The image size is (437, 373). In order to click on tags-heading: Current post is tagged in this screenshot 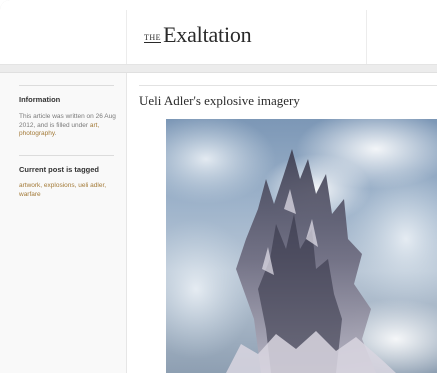, I will do `click(59, 169)`.